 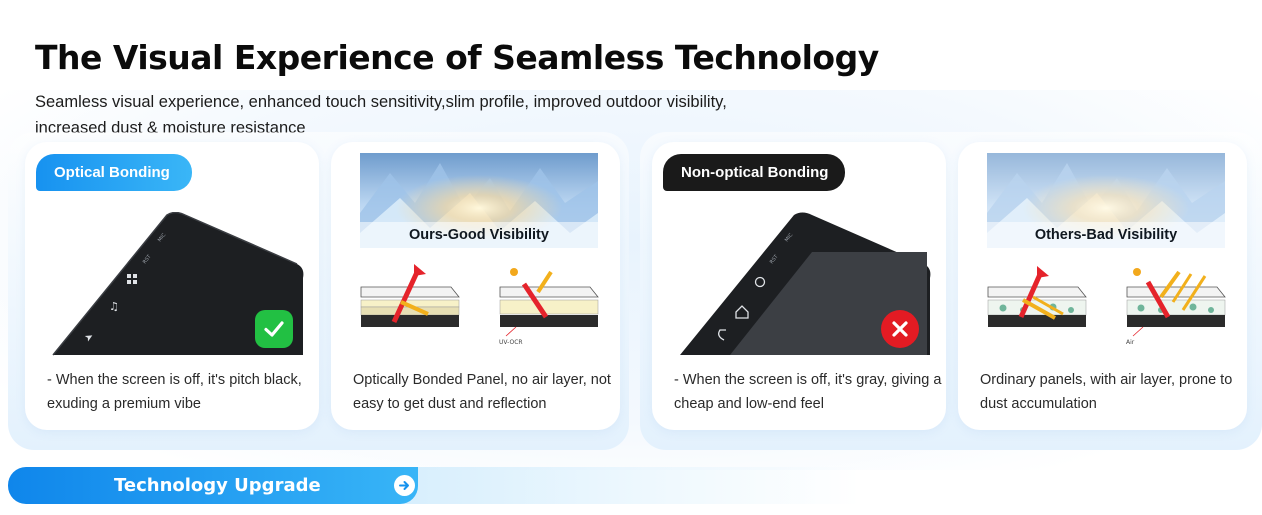 I want to click on non-optical-bonding-tag: Non-optical Bonding, so click(x=754, y=172).